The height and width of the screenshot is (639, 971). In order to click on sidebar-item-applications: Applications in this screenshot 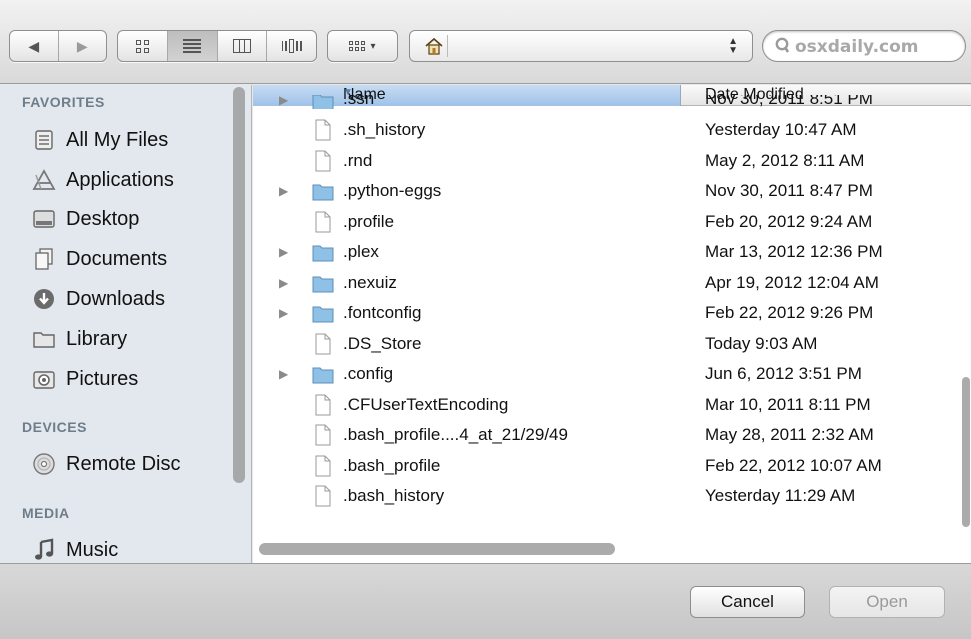, I will do `click(103, 180)`.